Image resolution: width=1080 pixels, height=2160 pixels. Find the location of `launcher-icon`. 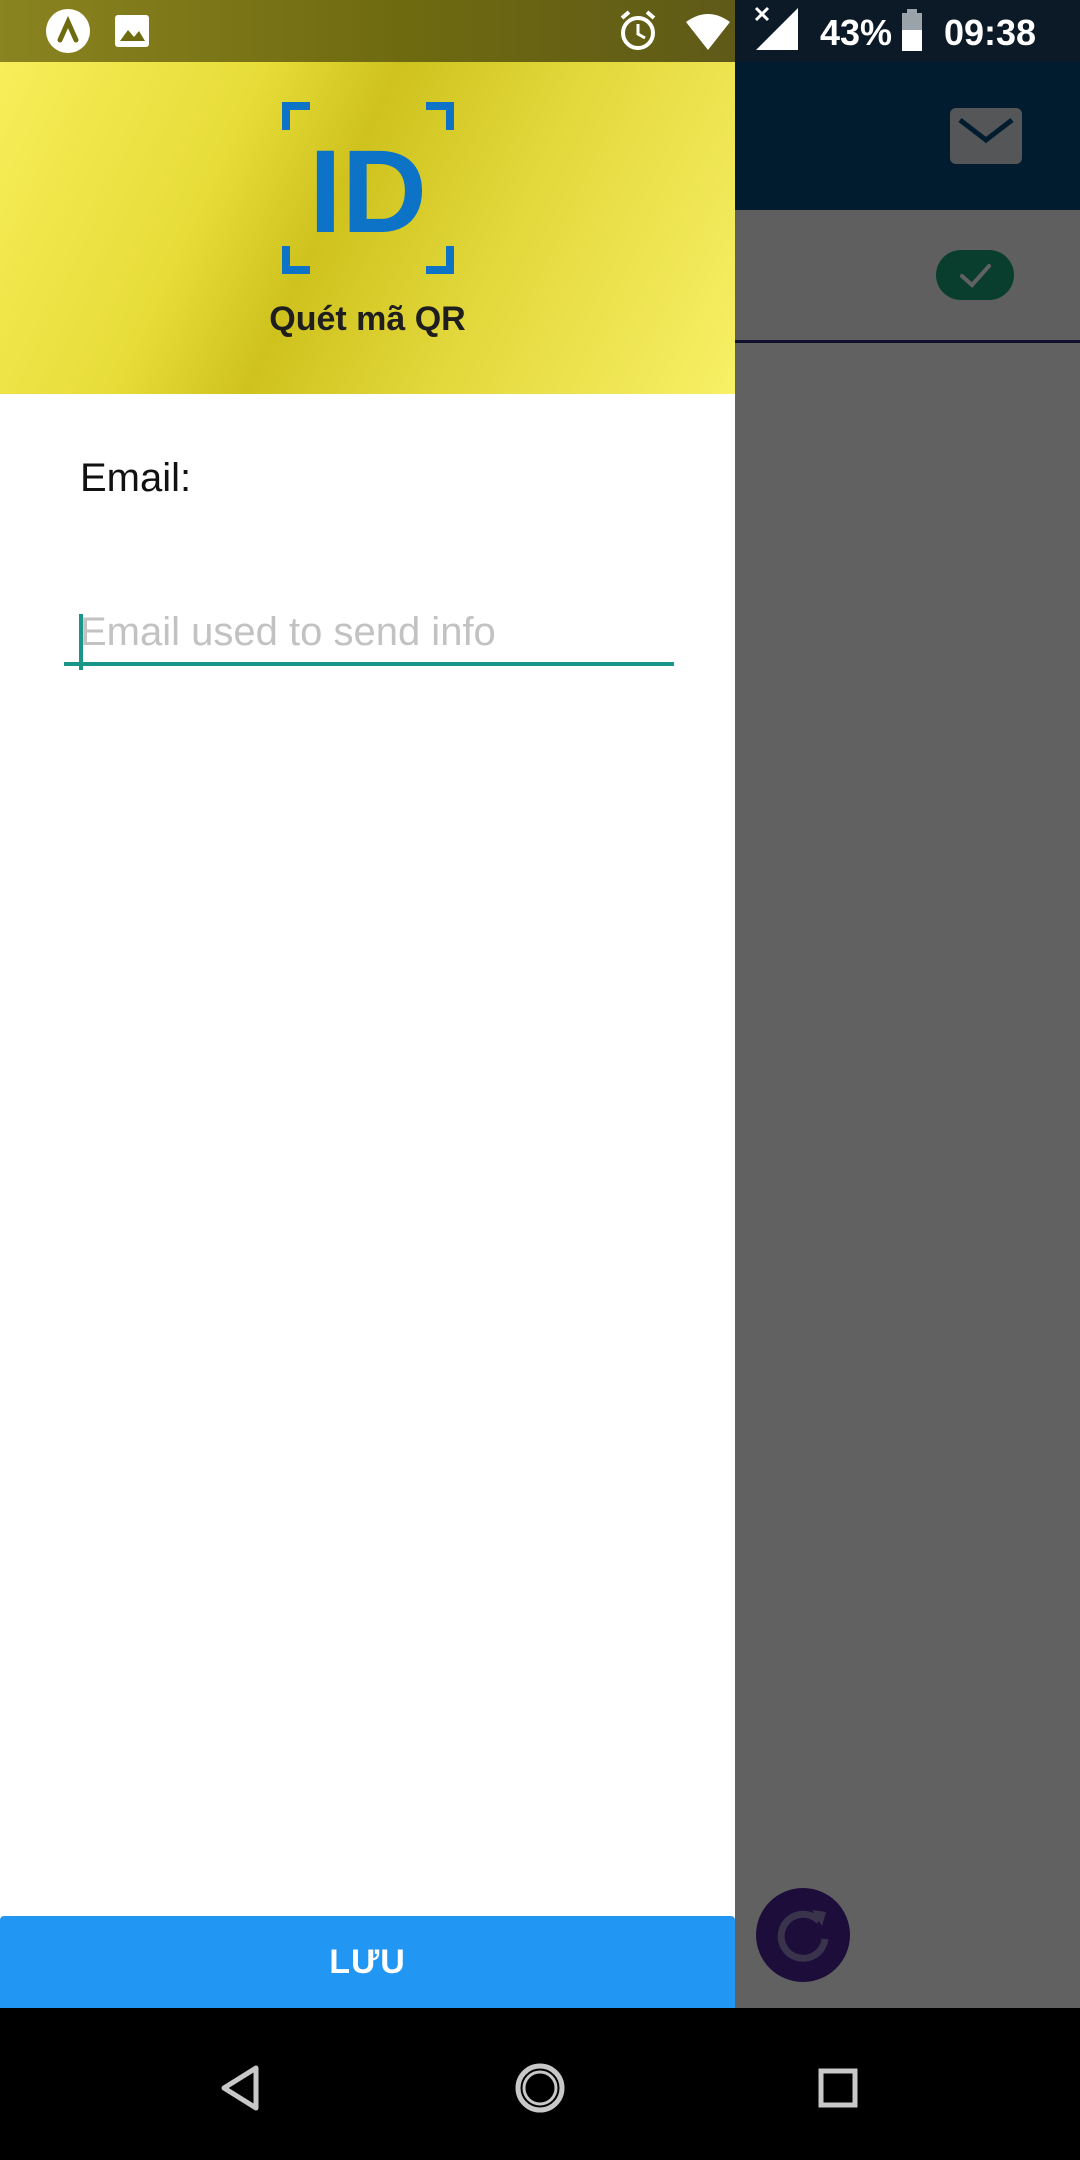

launcher-icon is located at coordinates (68, 31).